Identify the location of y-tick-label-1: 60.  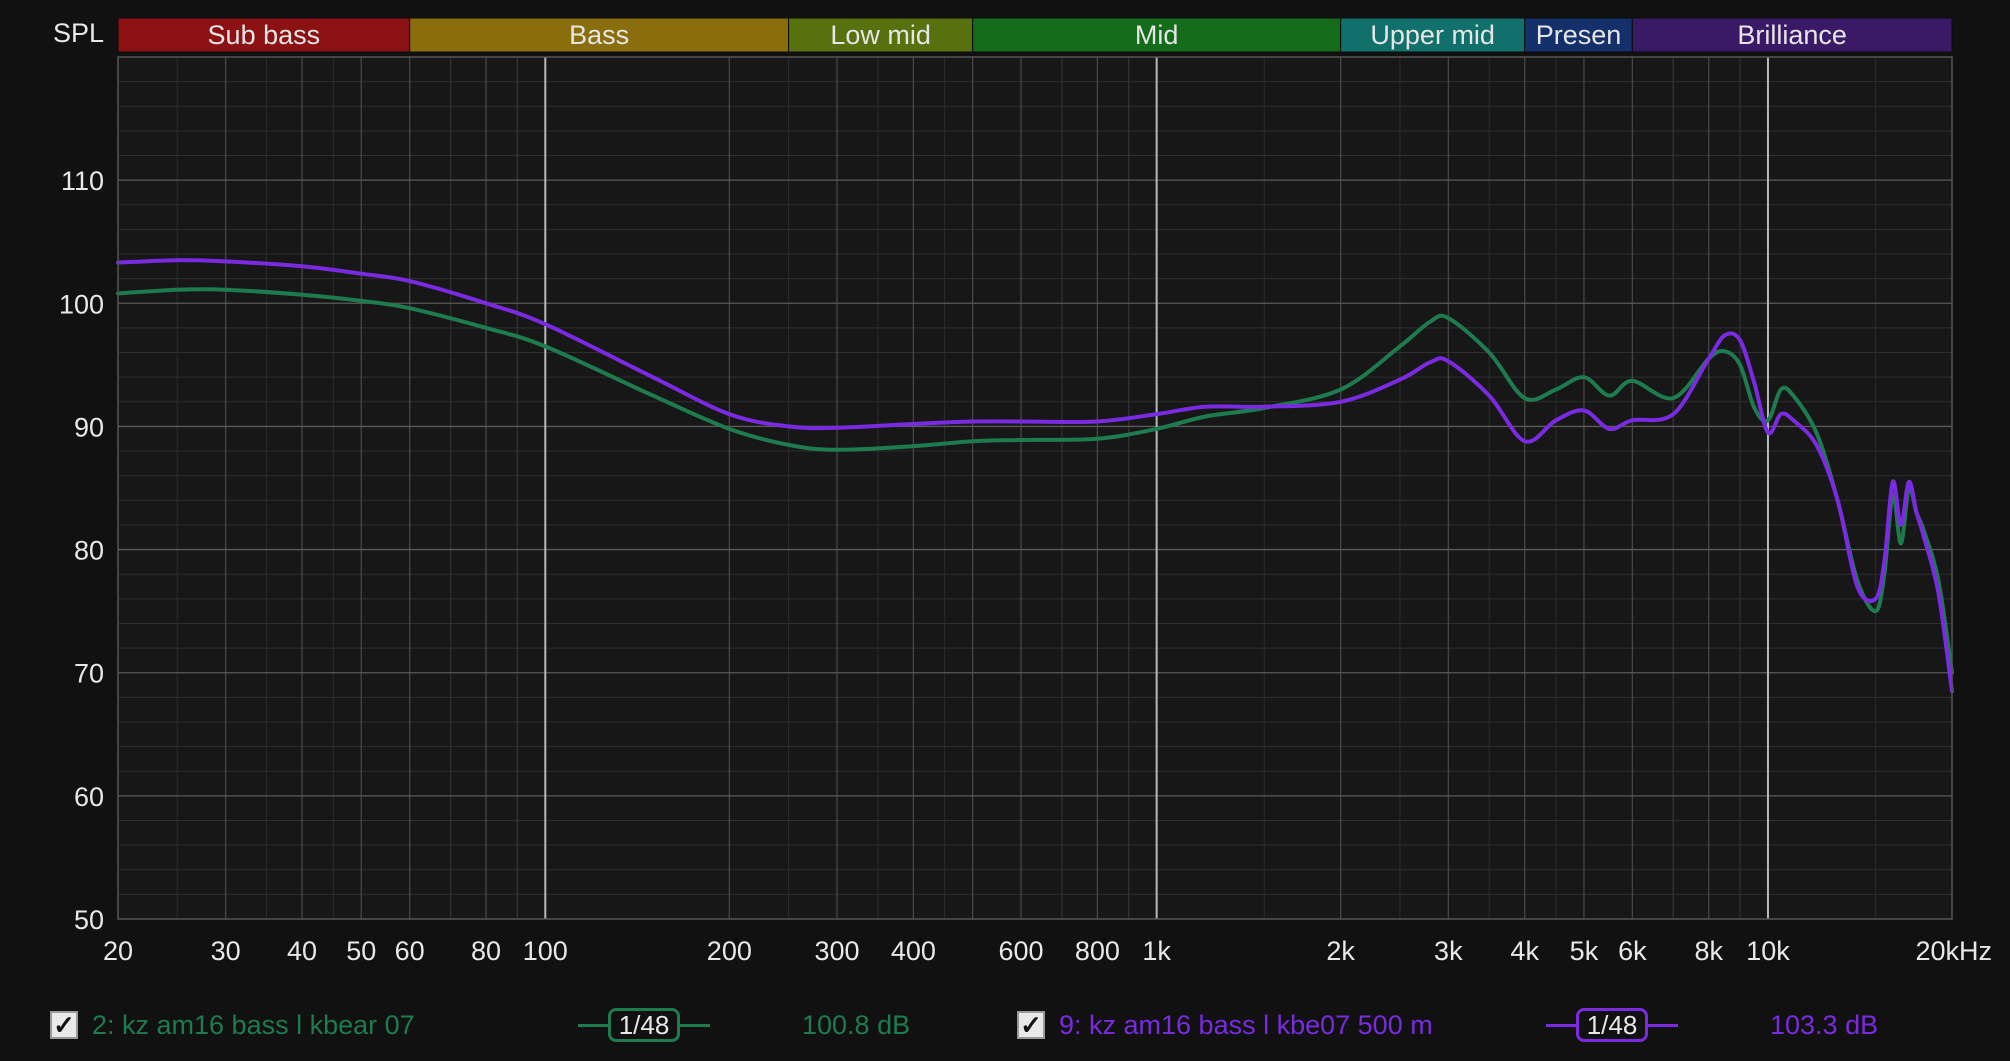
(89, 797).